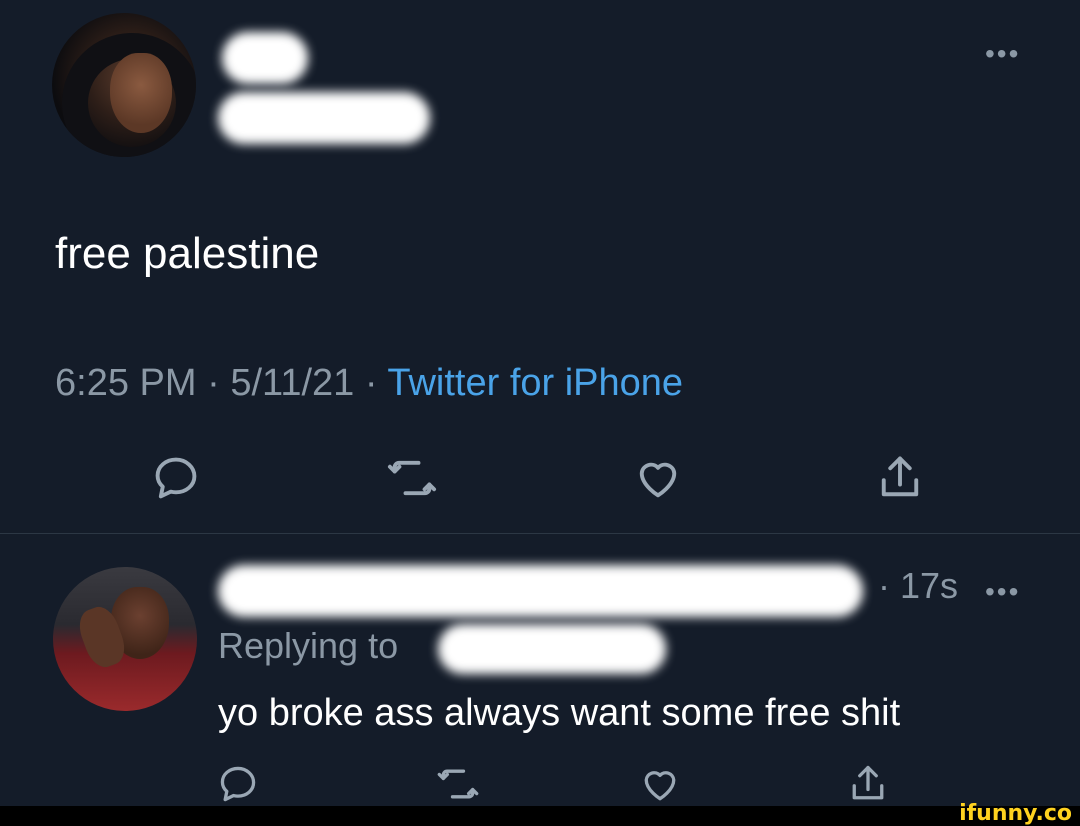 This screenshot has width=1080, height=826. Describe the element at coordinates (540, 816) in the screenshot. I see `watermark-bar` at that location.